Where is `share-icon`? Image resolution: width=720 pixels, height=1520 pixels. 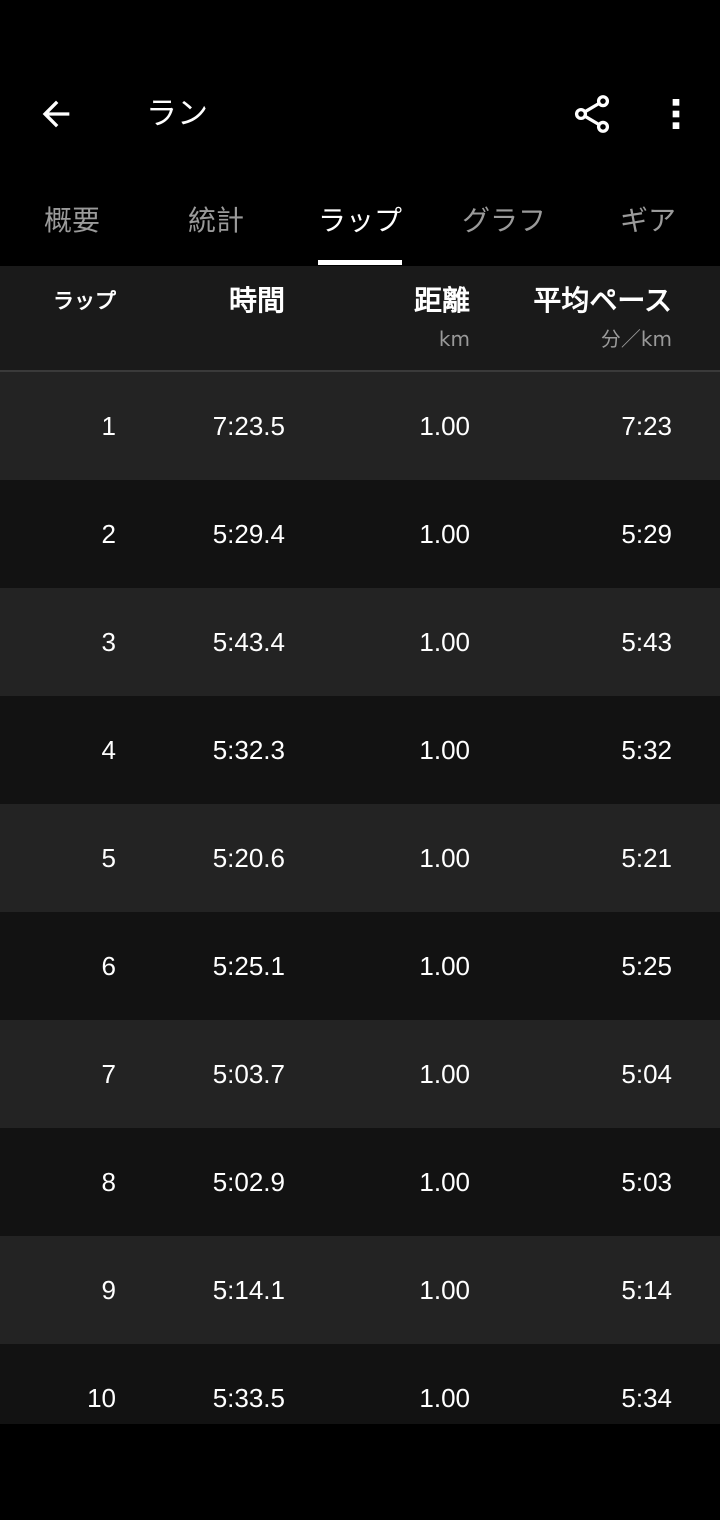
share-icon is located at coordinates (592, 114).